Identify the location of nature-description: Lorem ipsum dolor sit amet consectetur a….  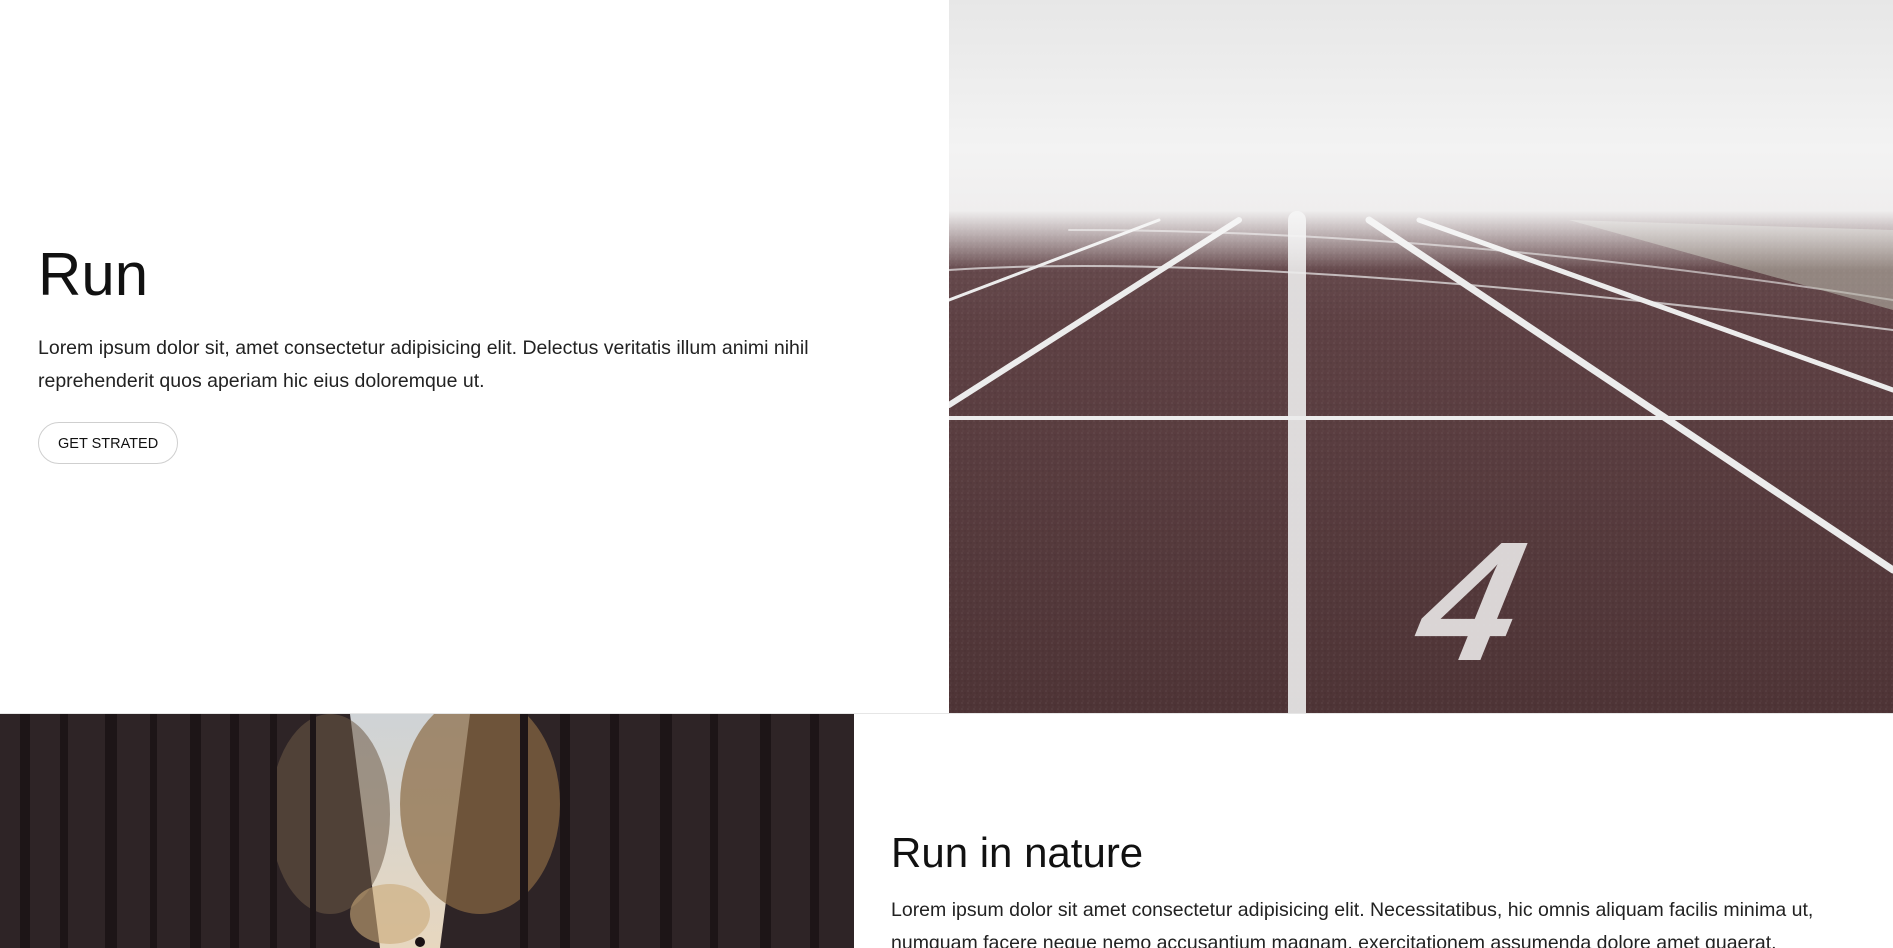
(1352, 923).